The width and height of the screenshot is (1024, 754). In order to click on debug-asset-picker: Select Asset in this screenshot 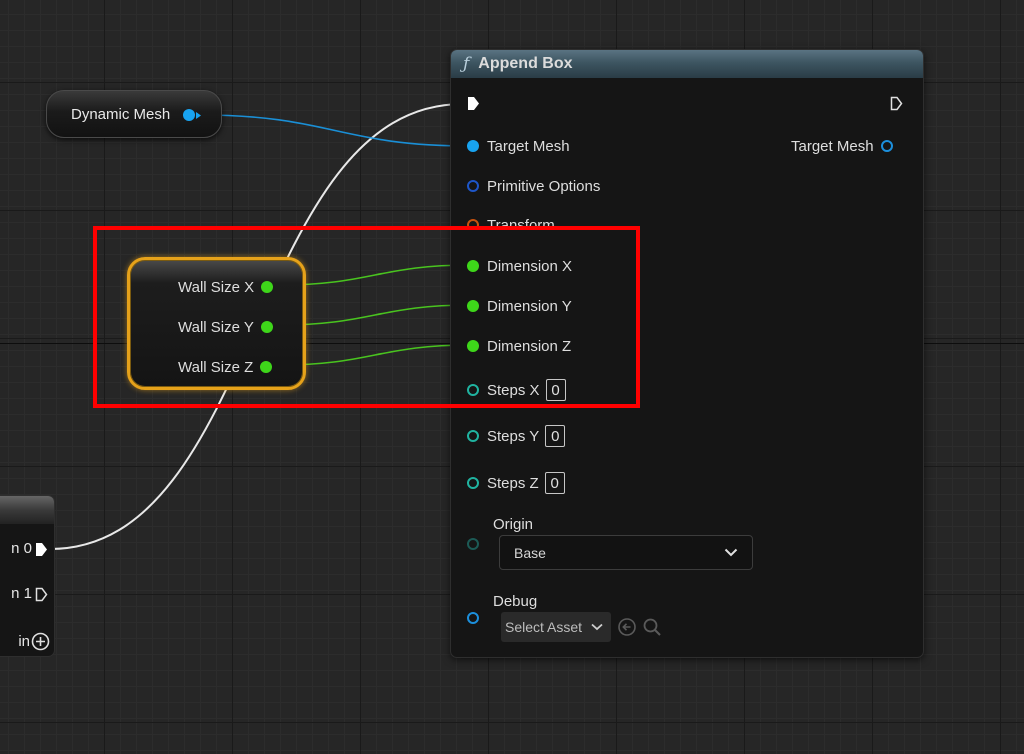, I will do `click(556, 627)`.